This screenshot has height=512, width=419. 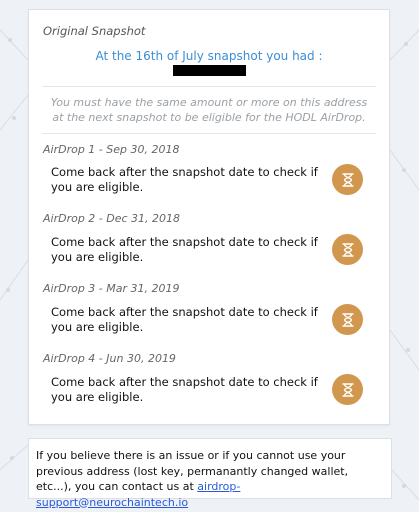 I want to click on airdrop-4-header: AirDrop 4 - Jun 30, 2019, so click(x=109, y=358).